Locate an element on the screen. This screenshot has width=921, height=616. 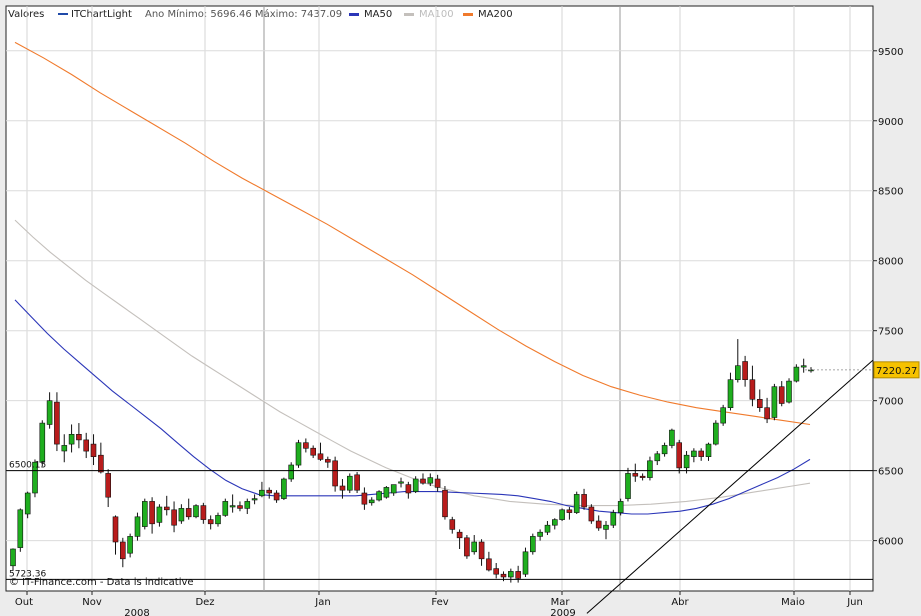
x-year-label-2008: 2008 is located at coordinates (136, 612).